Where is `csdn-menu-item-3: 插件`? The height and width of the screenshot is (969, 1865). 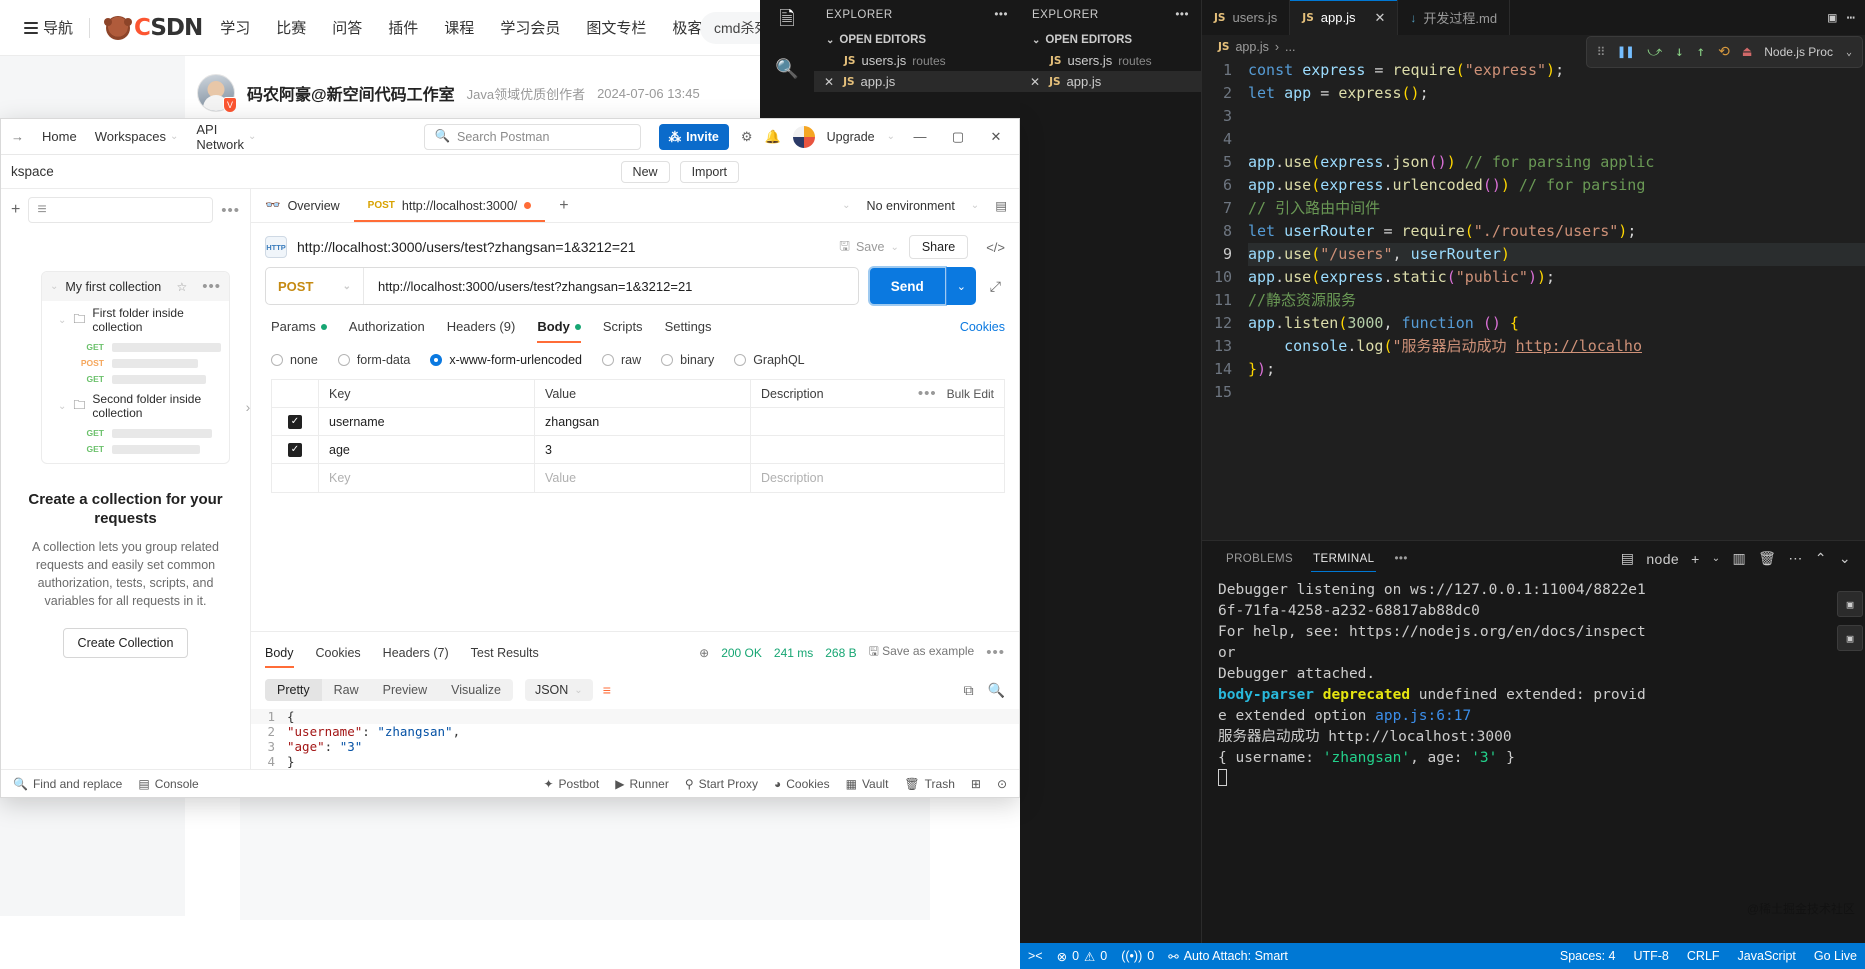
csdn-menu-item-3: 插件 is located at coordinates (403, 27).